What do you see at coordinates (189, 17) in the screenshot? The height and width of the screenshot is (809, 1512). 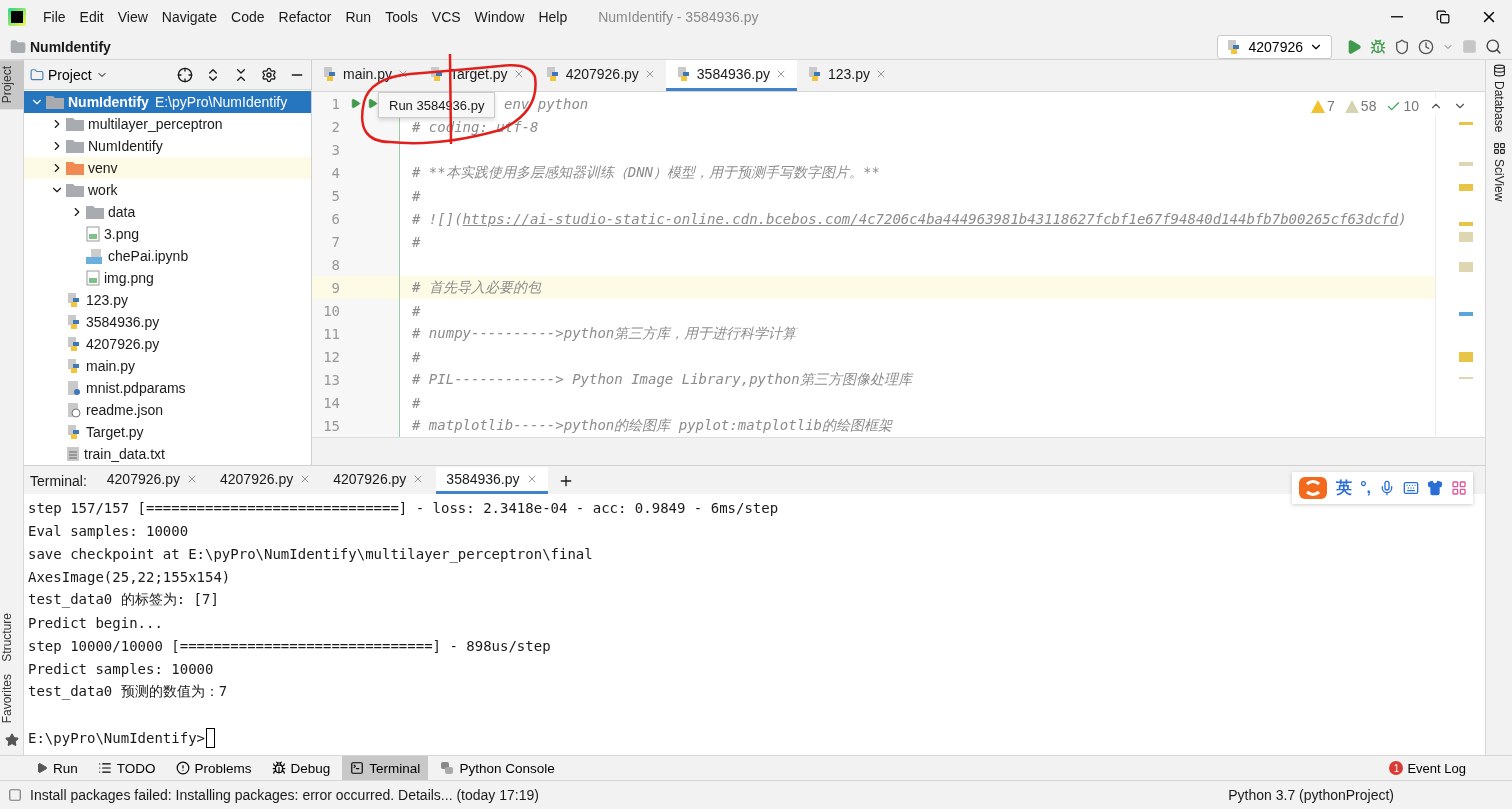 I see `menu-item: Navigate` at bounding box center [189, 17].